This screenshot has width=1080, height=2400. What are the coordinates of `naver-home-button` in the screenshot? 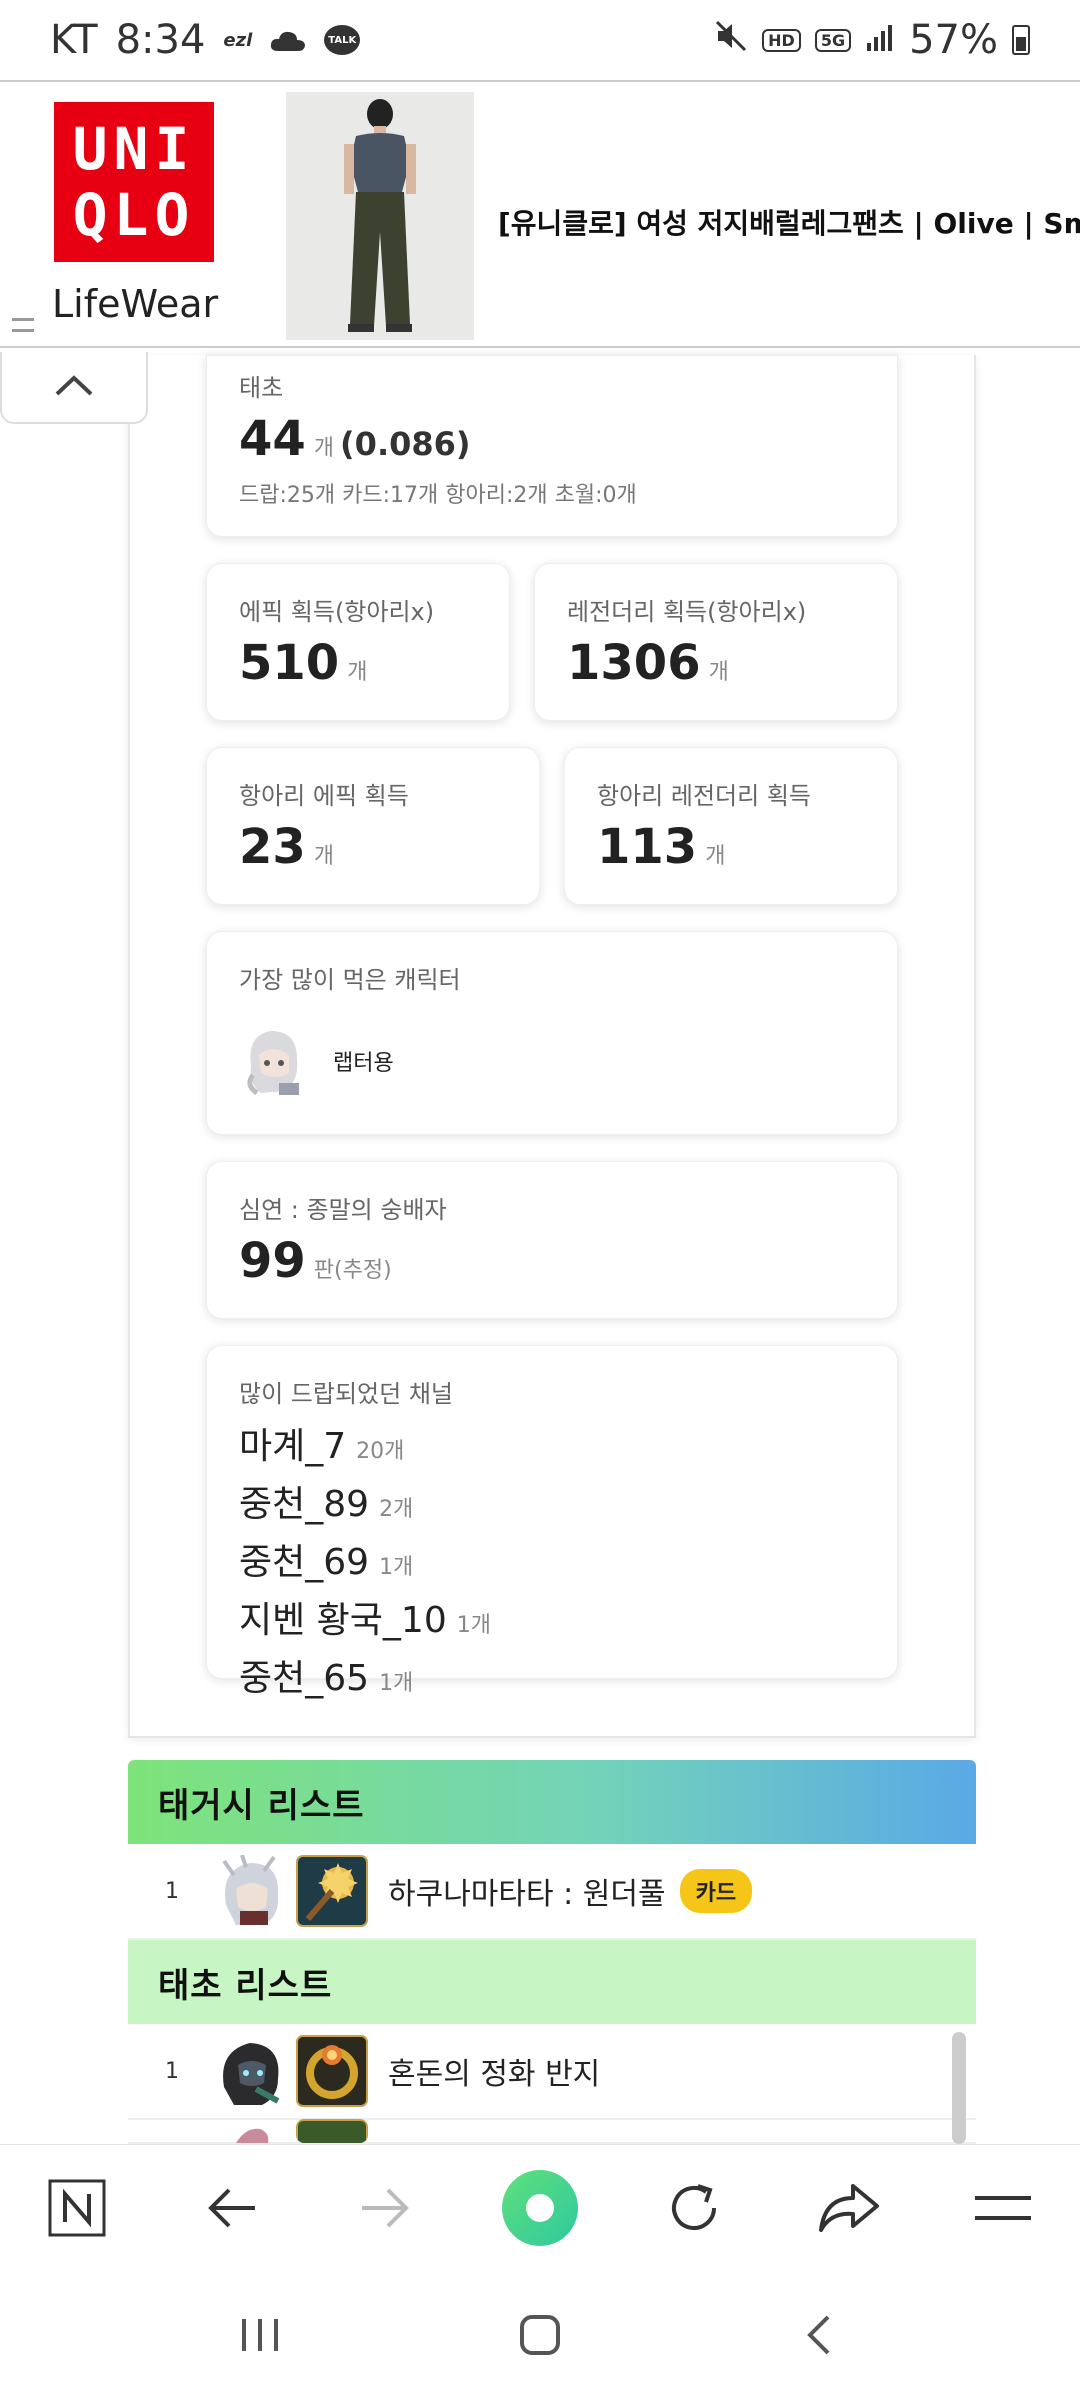 It's located at (77, 2210).